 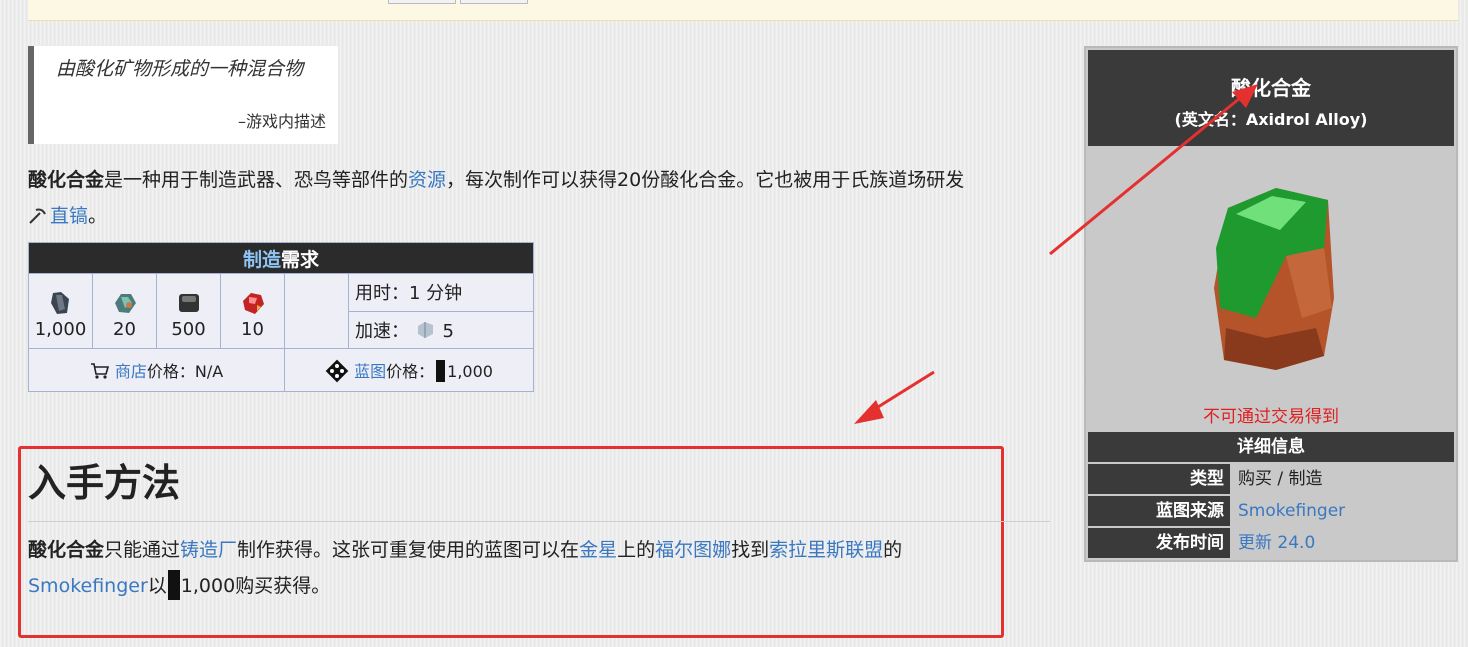 I want to click on infobox-row-blueprint-source: 蓝图来源 Smokefinger, so click(x=1271, y=511).